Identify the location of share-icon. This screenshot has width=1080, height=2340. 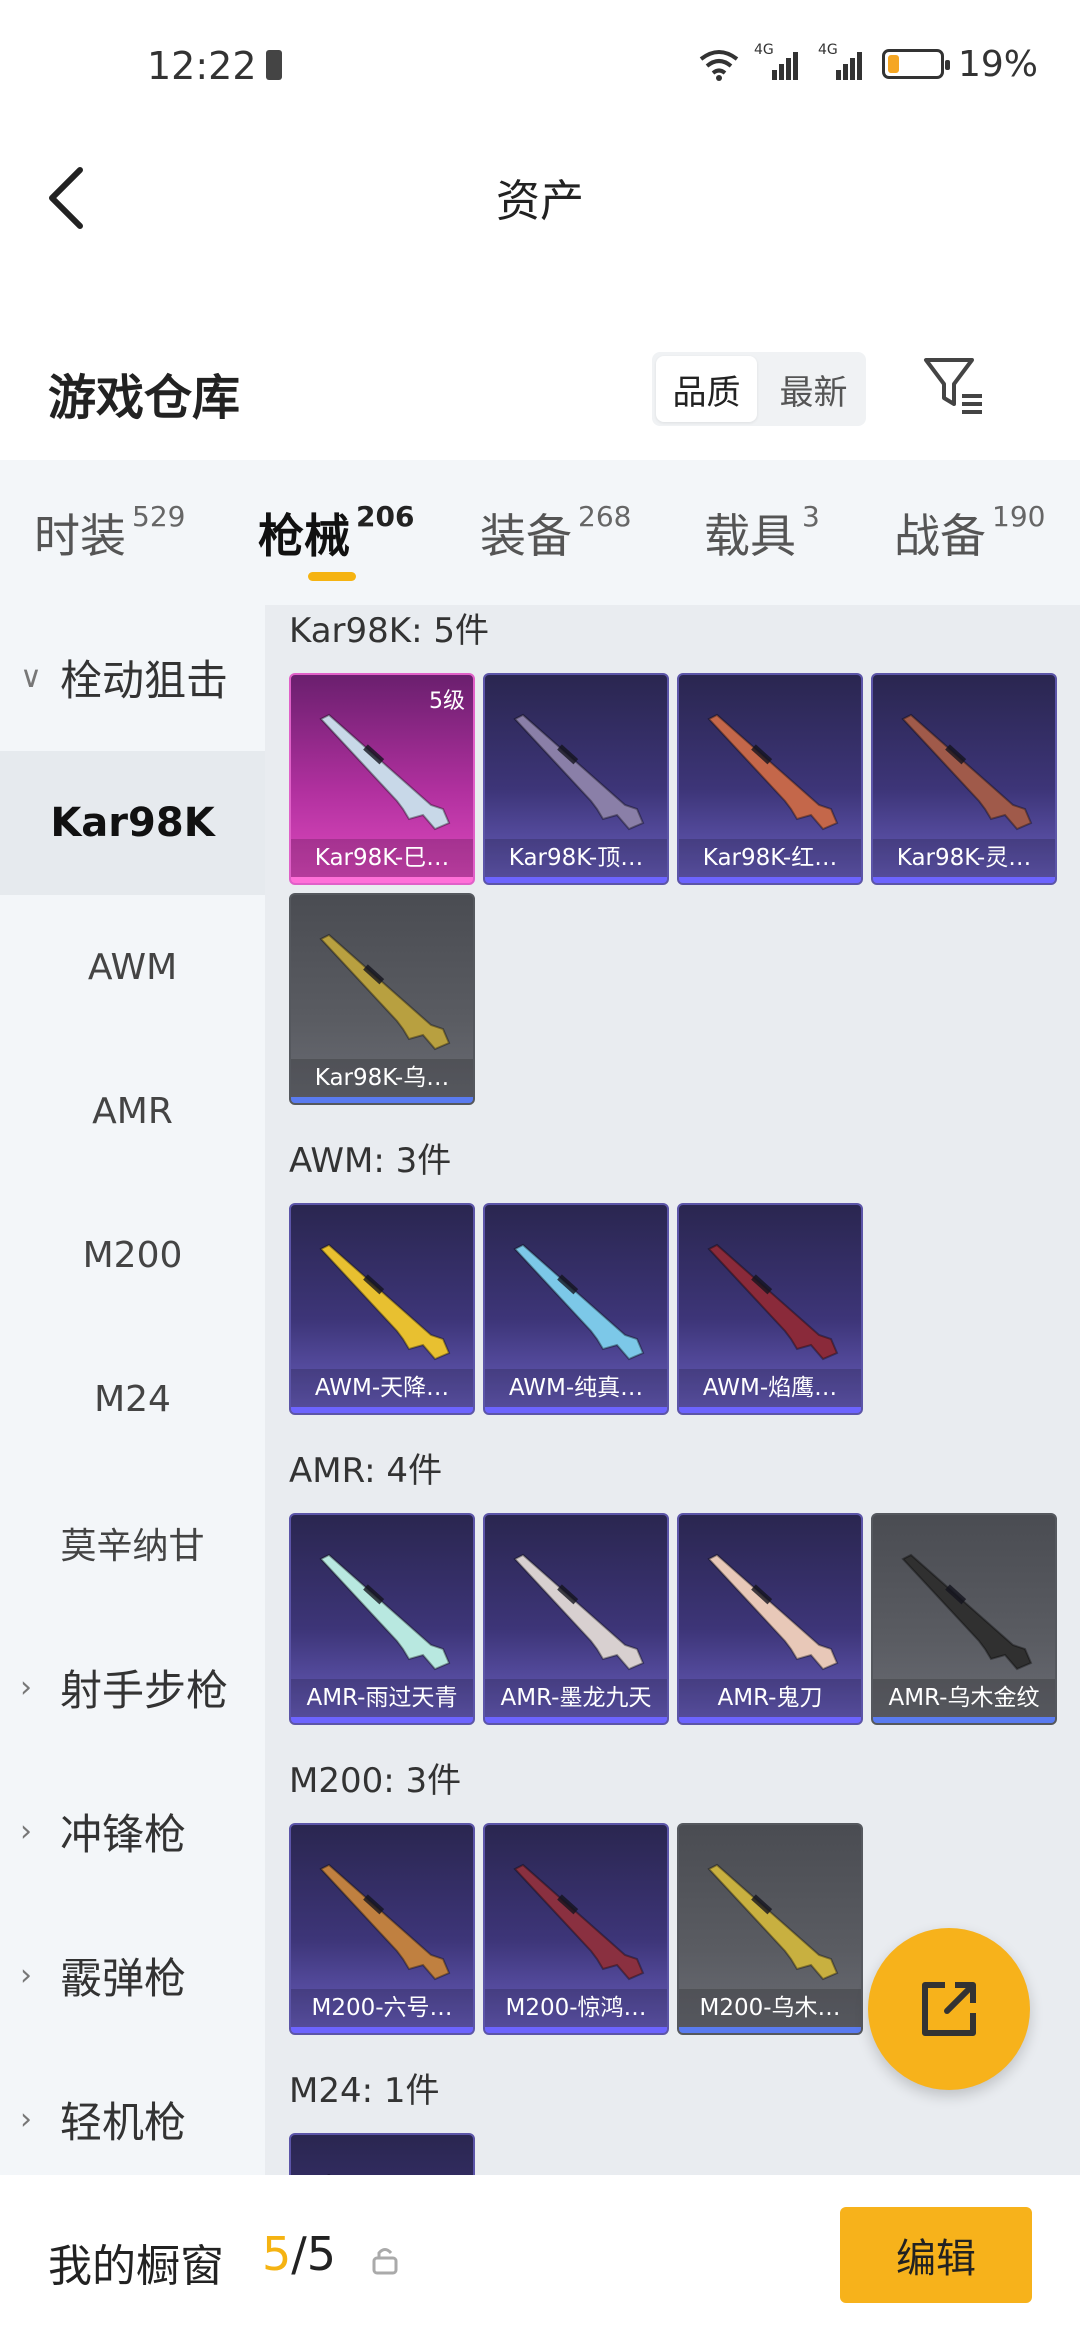
(949, 2009).